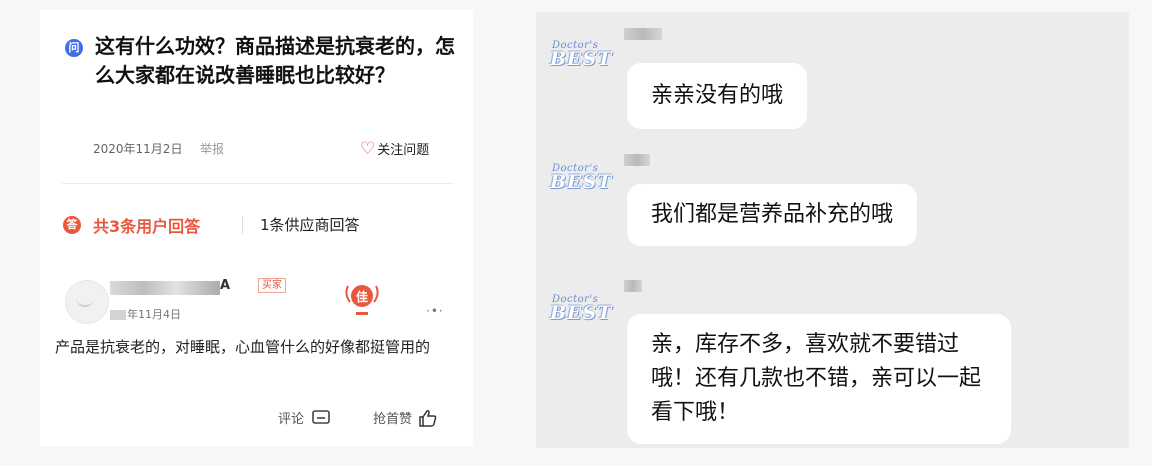 The image size is (1152, 466). What do you see at coordinates (321, 416) in the screenshot?
I see `comment-icon` at bounding box center [321, 416].